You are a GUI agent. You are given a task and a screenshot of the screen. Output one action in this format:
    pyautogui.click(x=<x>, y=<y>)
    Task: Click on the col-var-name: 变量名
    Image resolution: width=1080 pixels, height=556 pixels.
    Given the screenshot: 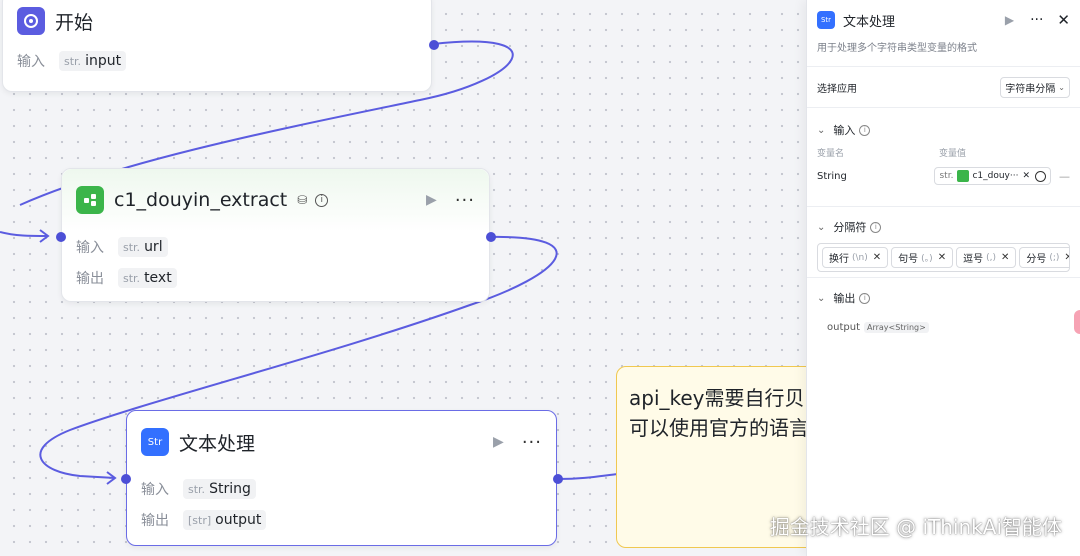 What is the action you would take?
    pyautogui.click(x=831, y=154)
    